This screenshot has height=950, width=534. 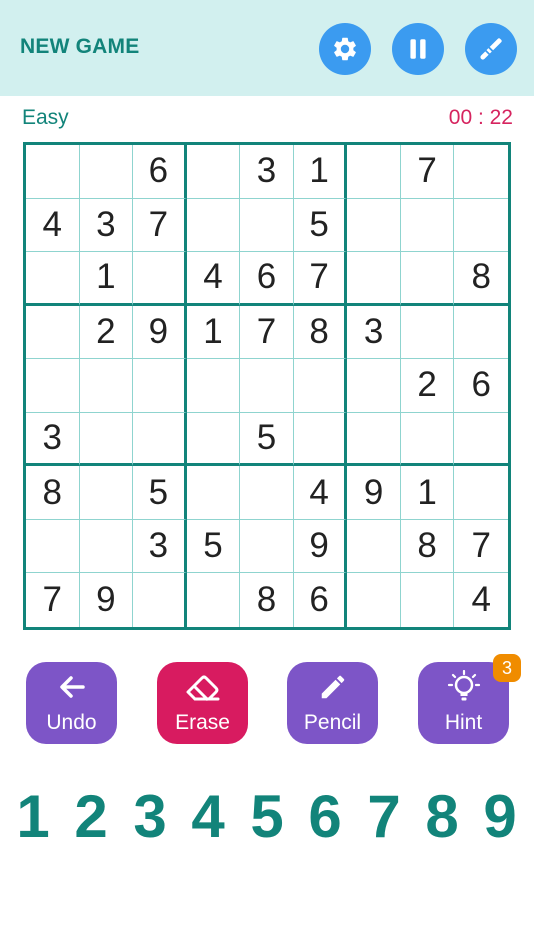 I want to click on number-key-8: 8, so click(x=442, y=817).